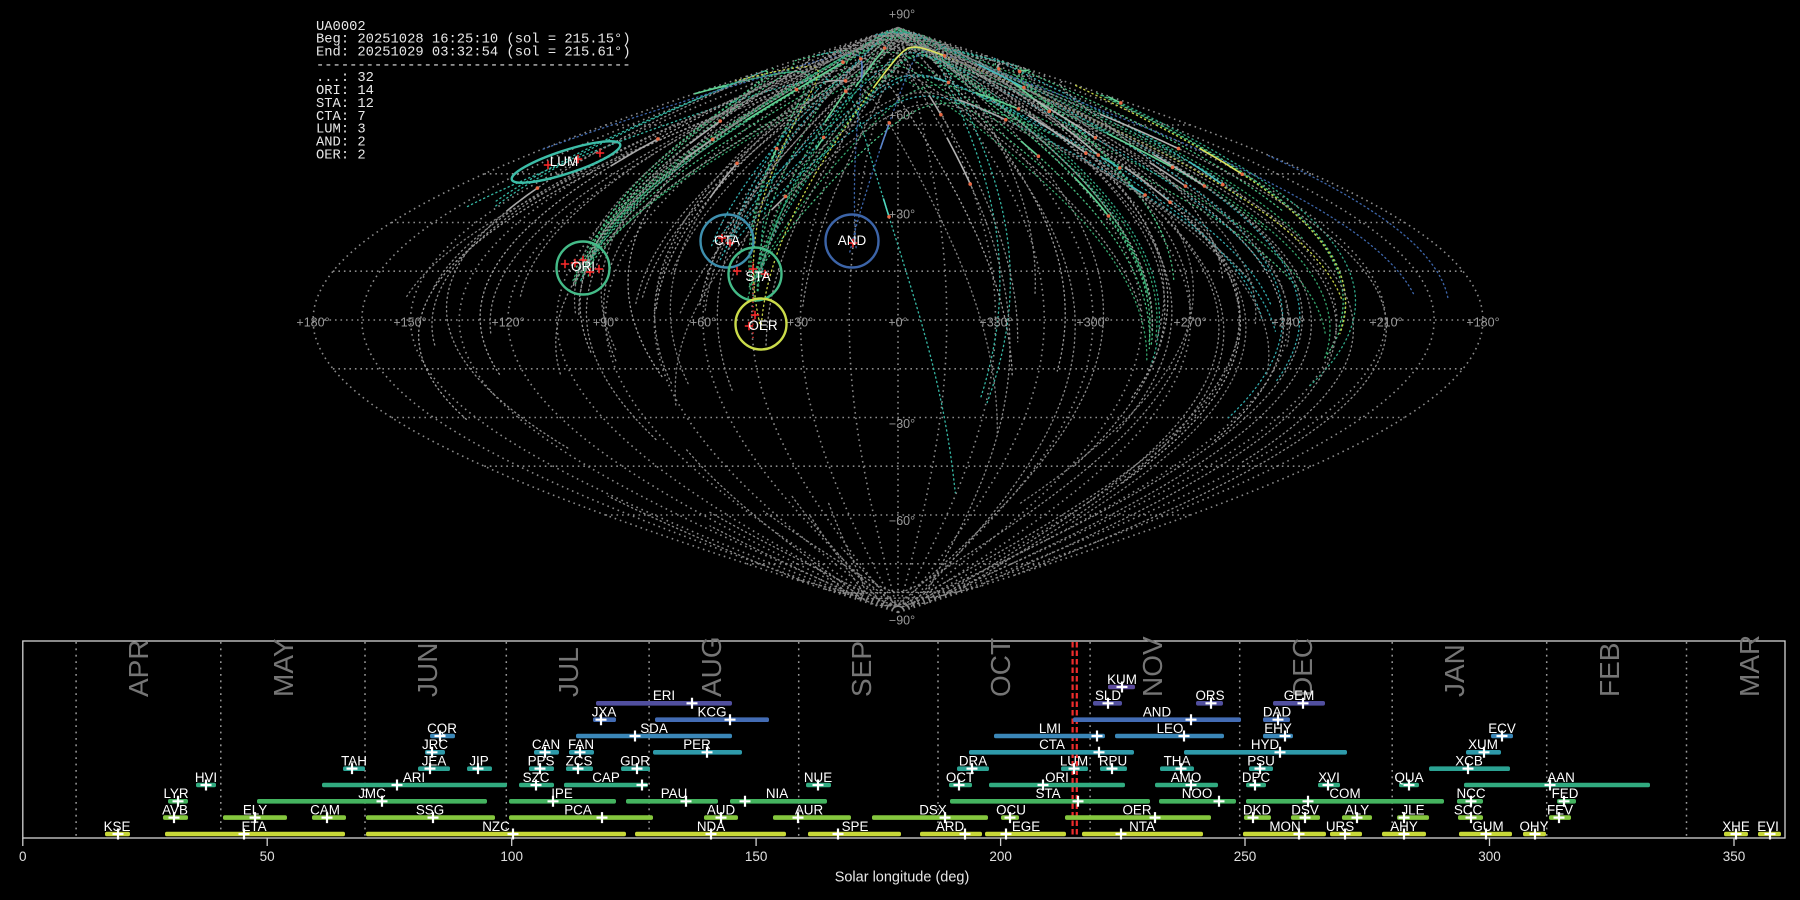 The width and height of the screenshot is (1800, 900). What do you see at coordinates (581, 744) in the screenshot?
I see `svg-text: FAN` at bounding box center [581, 744].